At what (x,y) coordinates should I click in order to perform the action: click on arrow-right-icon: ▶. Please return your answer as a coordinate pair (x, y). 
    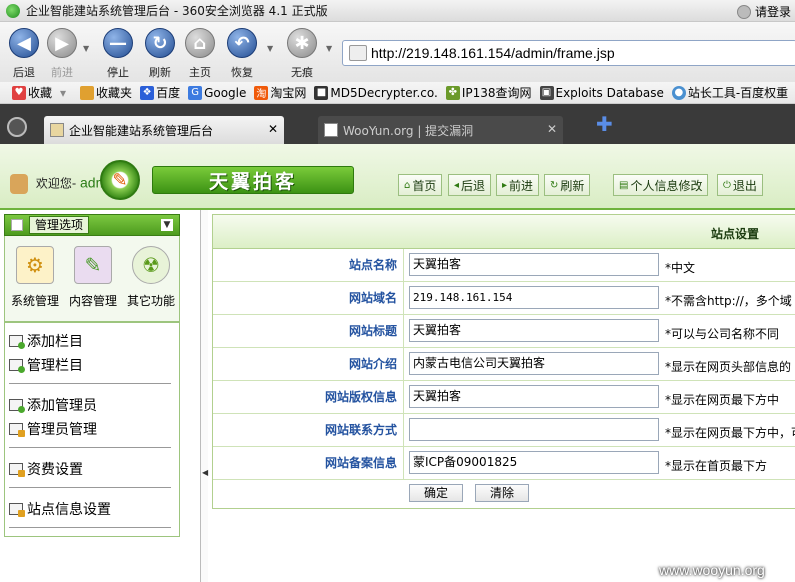
    Looking at the image, I should click on (62, 43).